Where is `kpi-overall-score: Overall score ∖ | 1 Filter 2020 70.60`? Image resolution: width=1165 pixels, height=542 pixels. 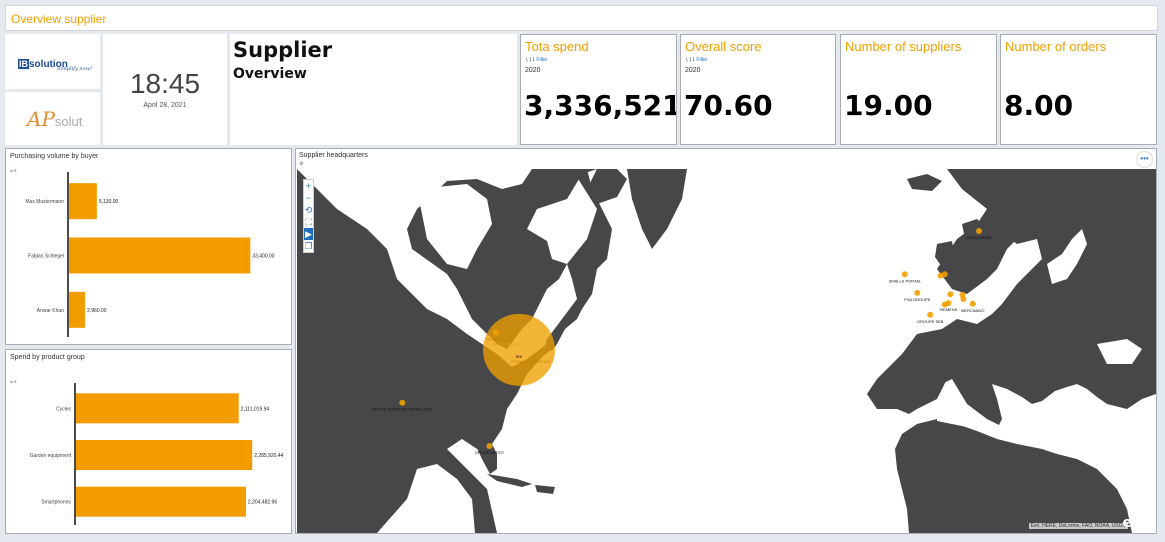 kpi-overall-score: Overall score ∖ | 1 Filter 2020 70.60 is located at coordinates (758, 89).